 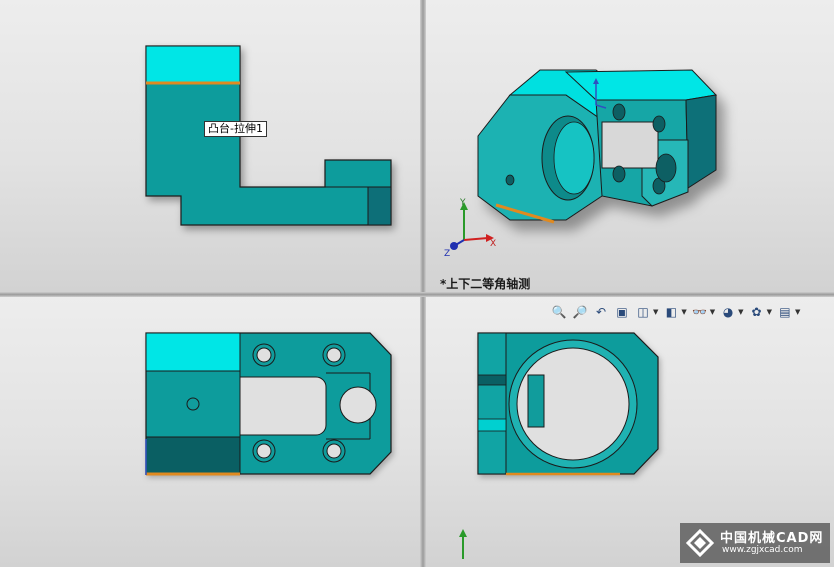 I want to click on viewport-splitter-horizontal, so click(x=417, y=294).